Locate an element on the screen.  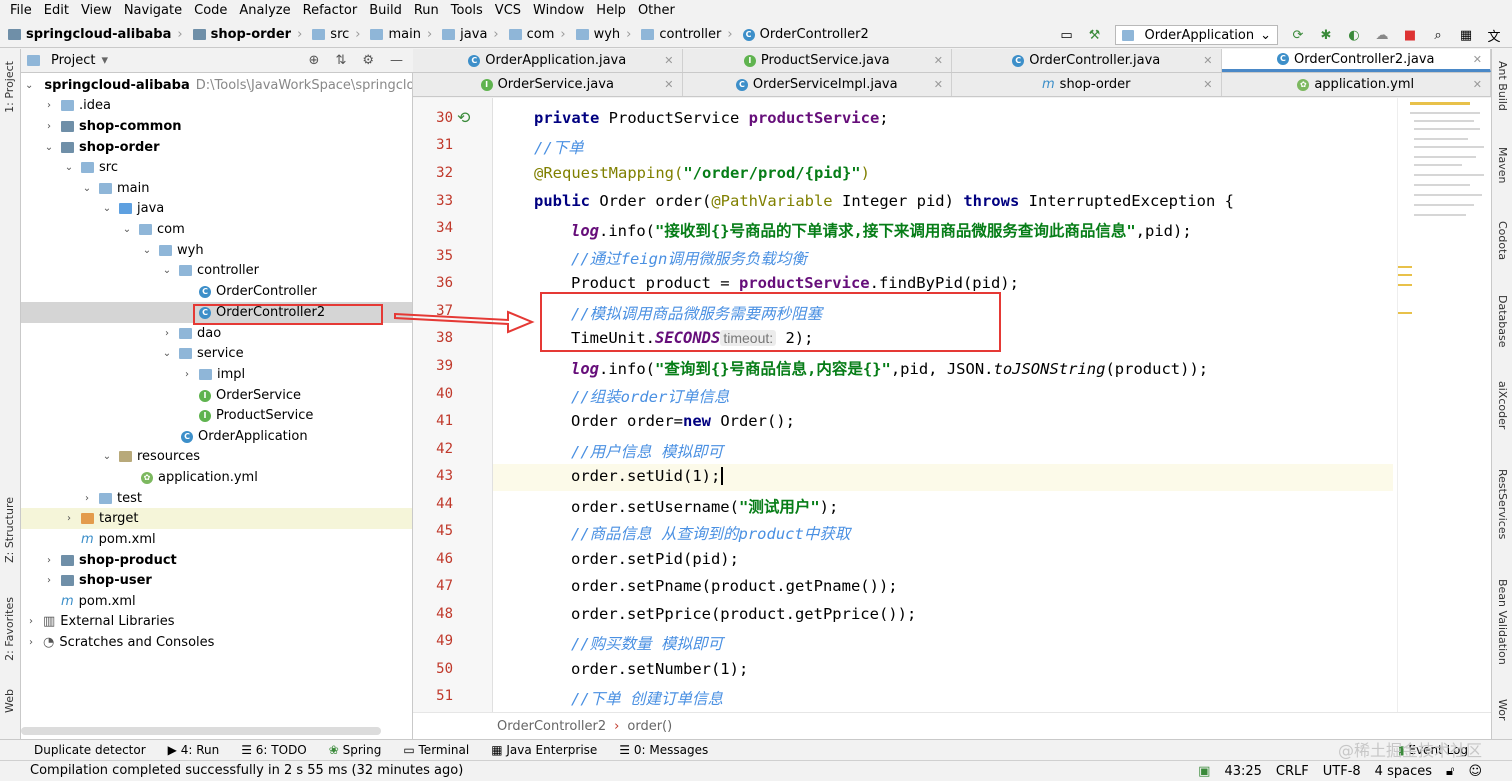
menu-vcs: VCS is located at coordinates (508, 11).